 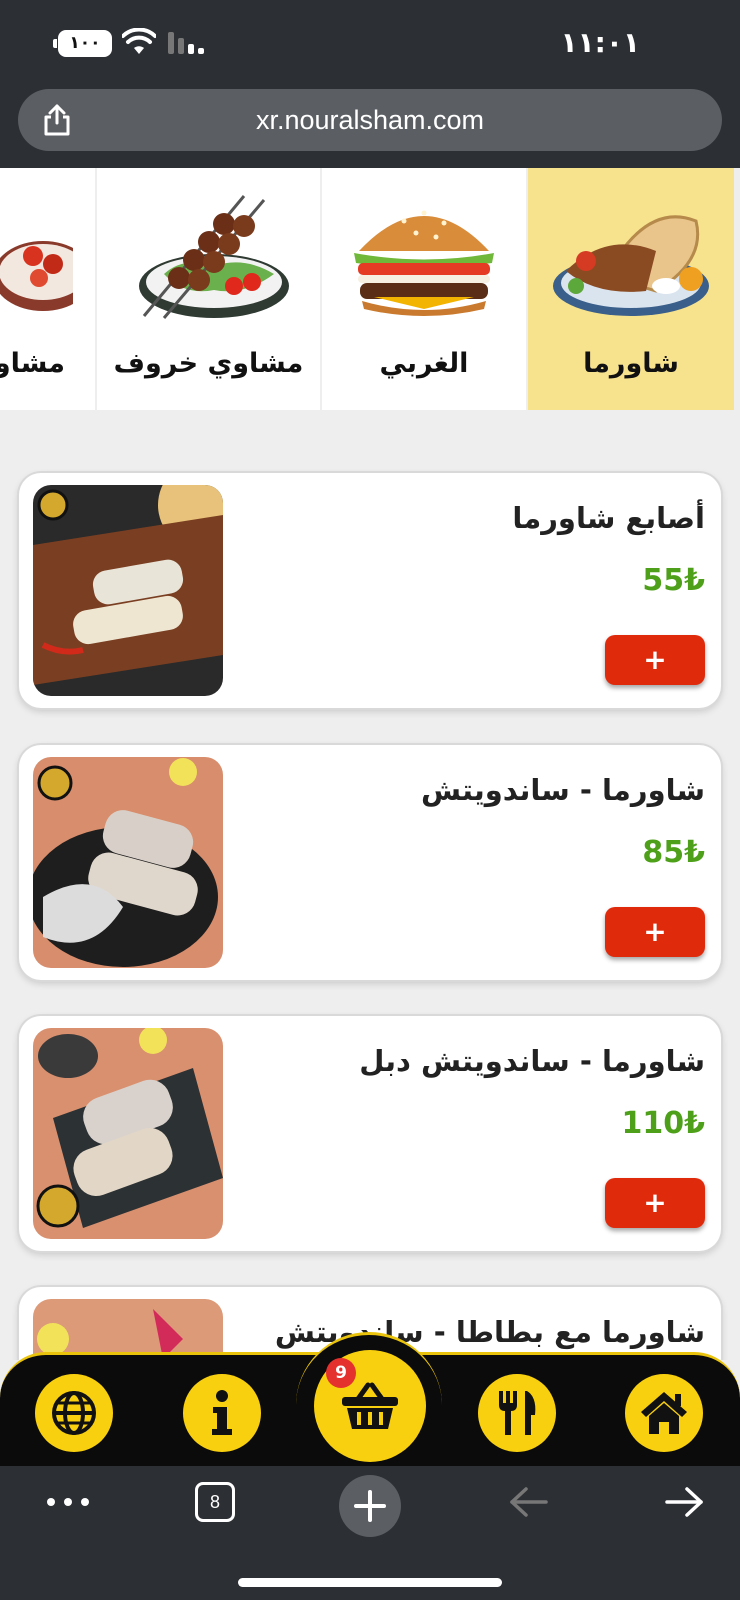 I want to click on category-grills: مشاوي, so click(x=47, y=289).